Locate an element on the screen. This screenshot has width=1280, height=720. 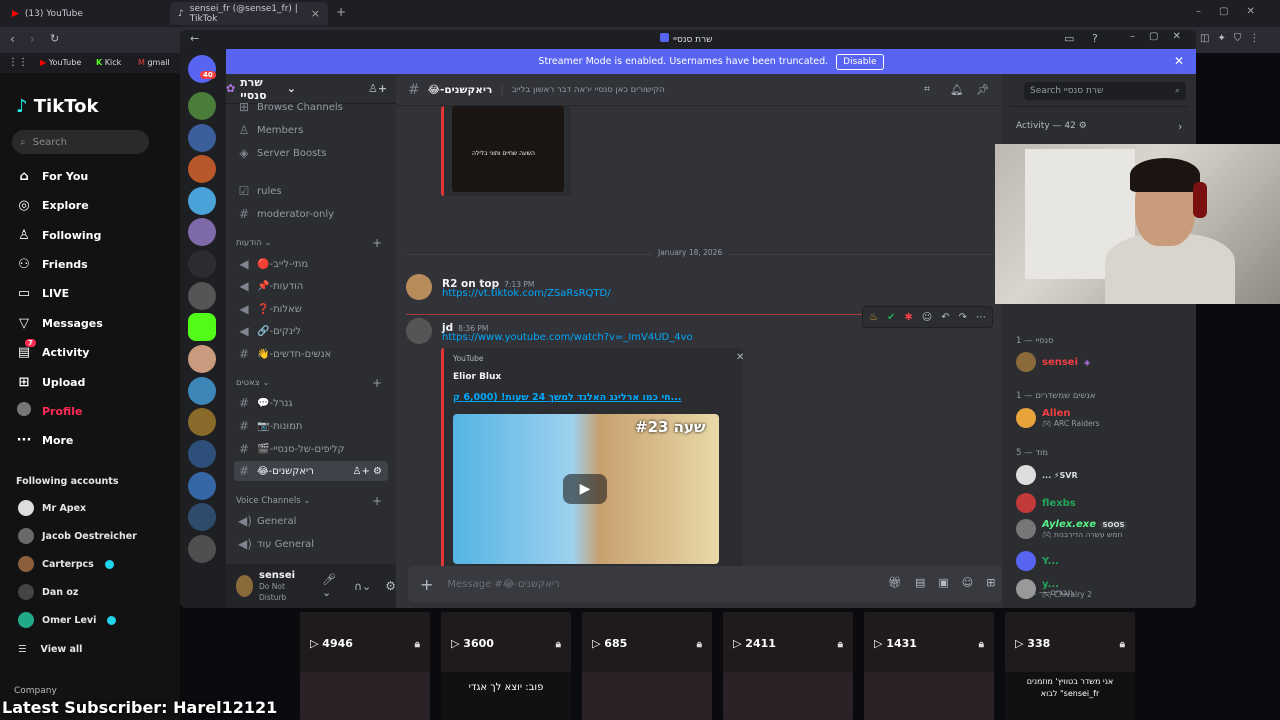
following-account: Carterpcs is located at coordinates (66, 564).